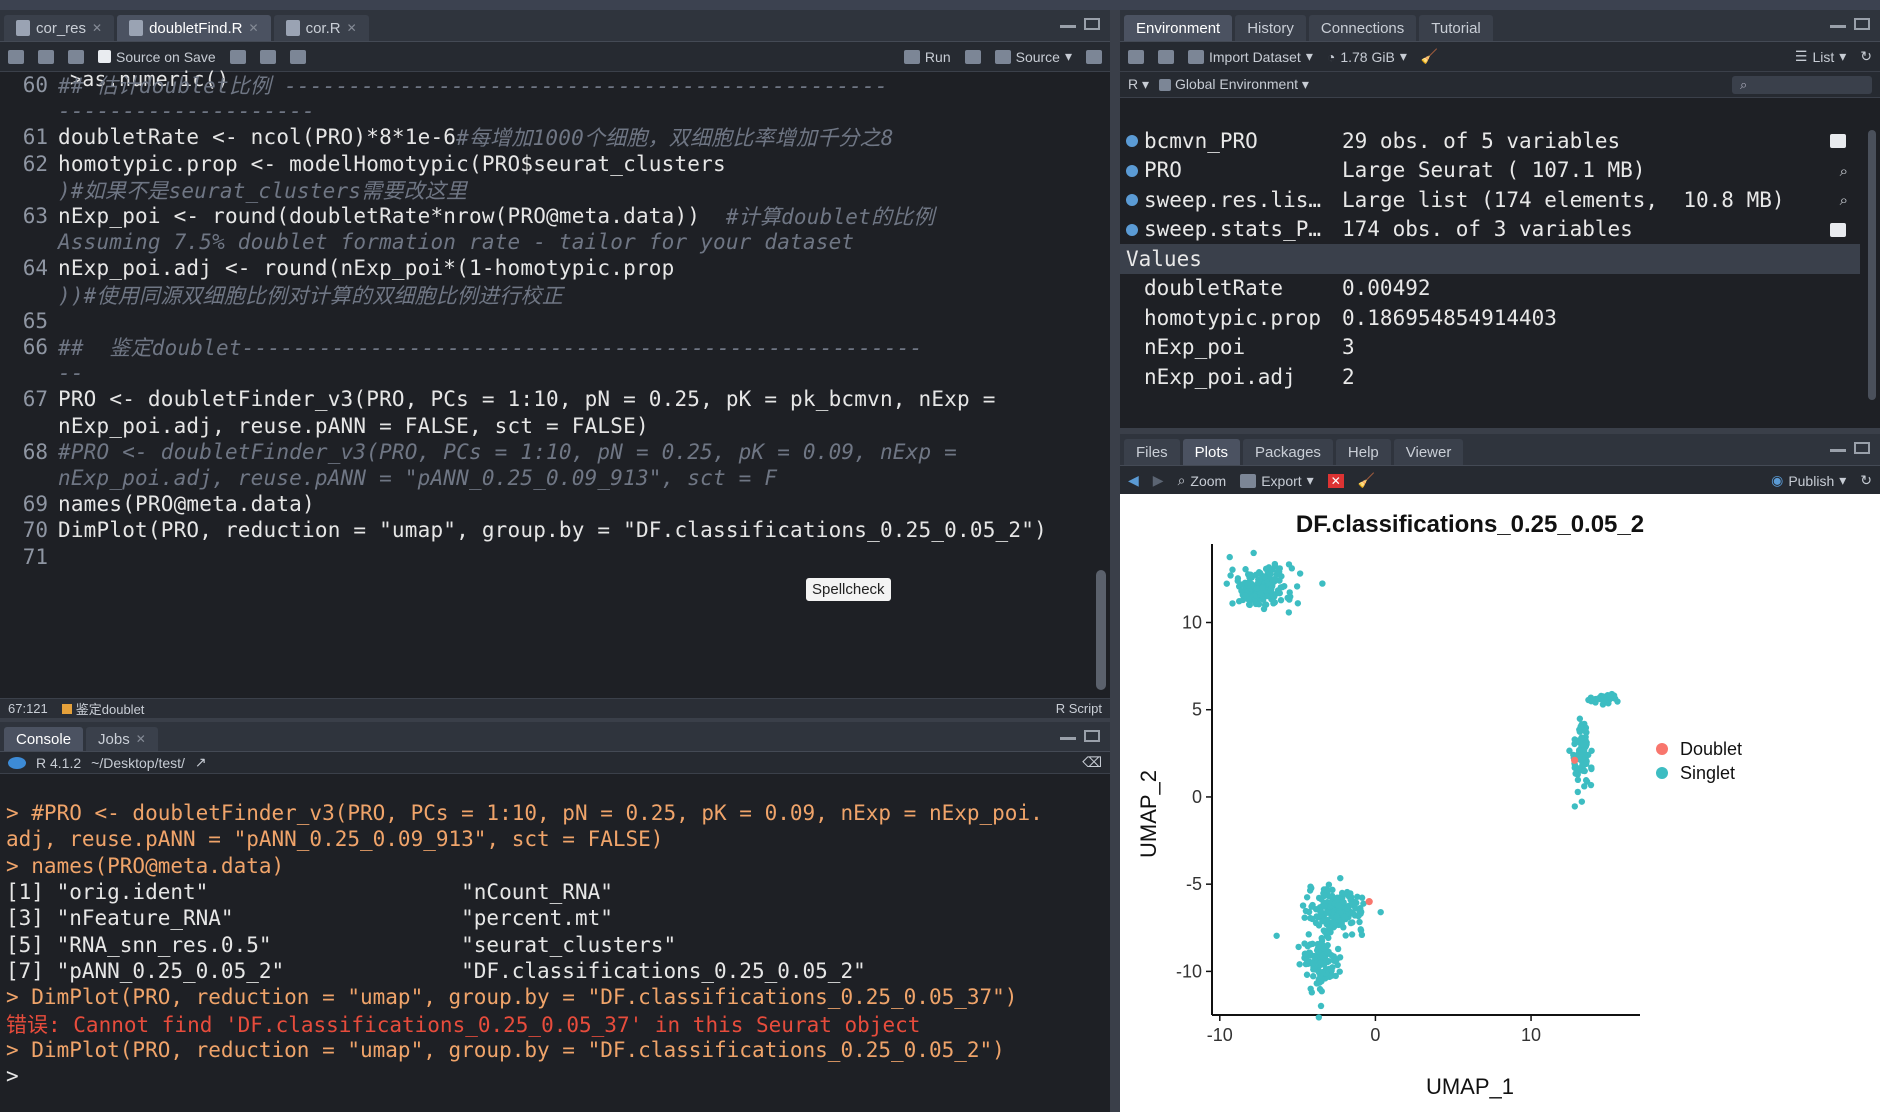 This screenshot has width=1880, height=1112. I want to click on remove-plot-icon: ✕, so click(1335, 480).